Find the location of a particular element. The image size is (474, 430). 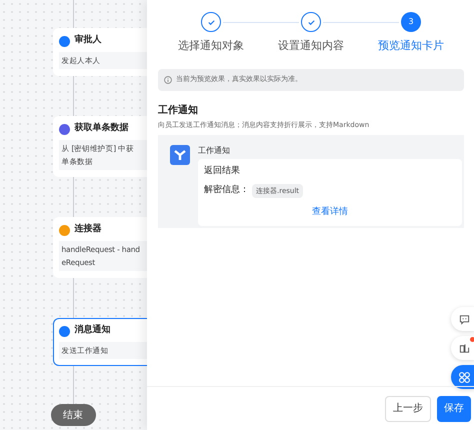

apps-icon is located at coordinates (464, 377).